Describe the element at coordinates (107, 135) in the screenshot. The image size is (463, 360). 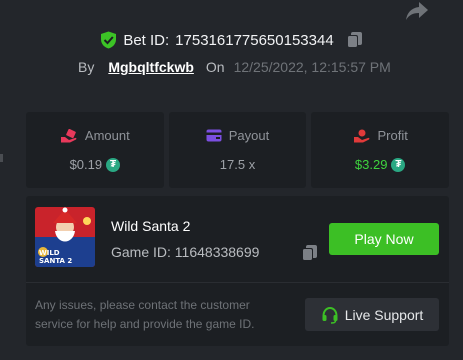
I see `amount-label: Amount` at that location.